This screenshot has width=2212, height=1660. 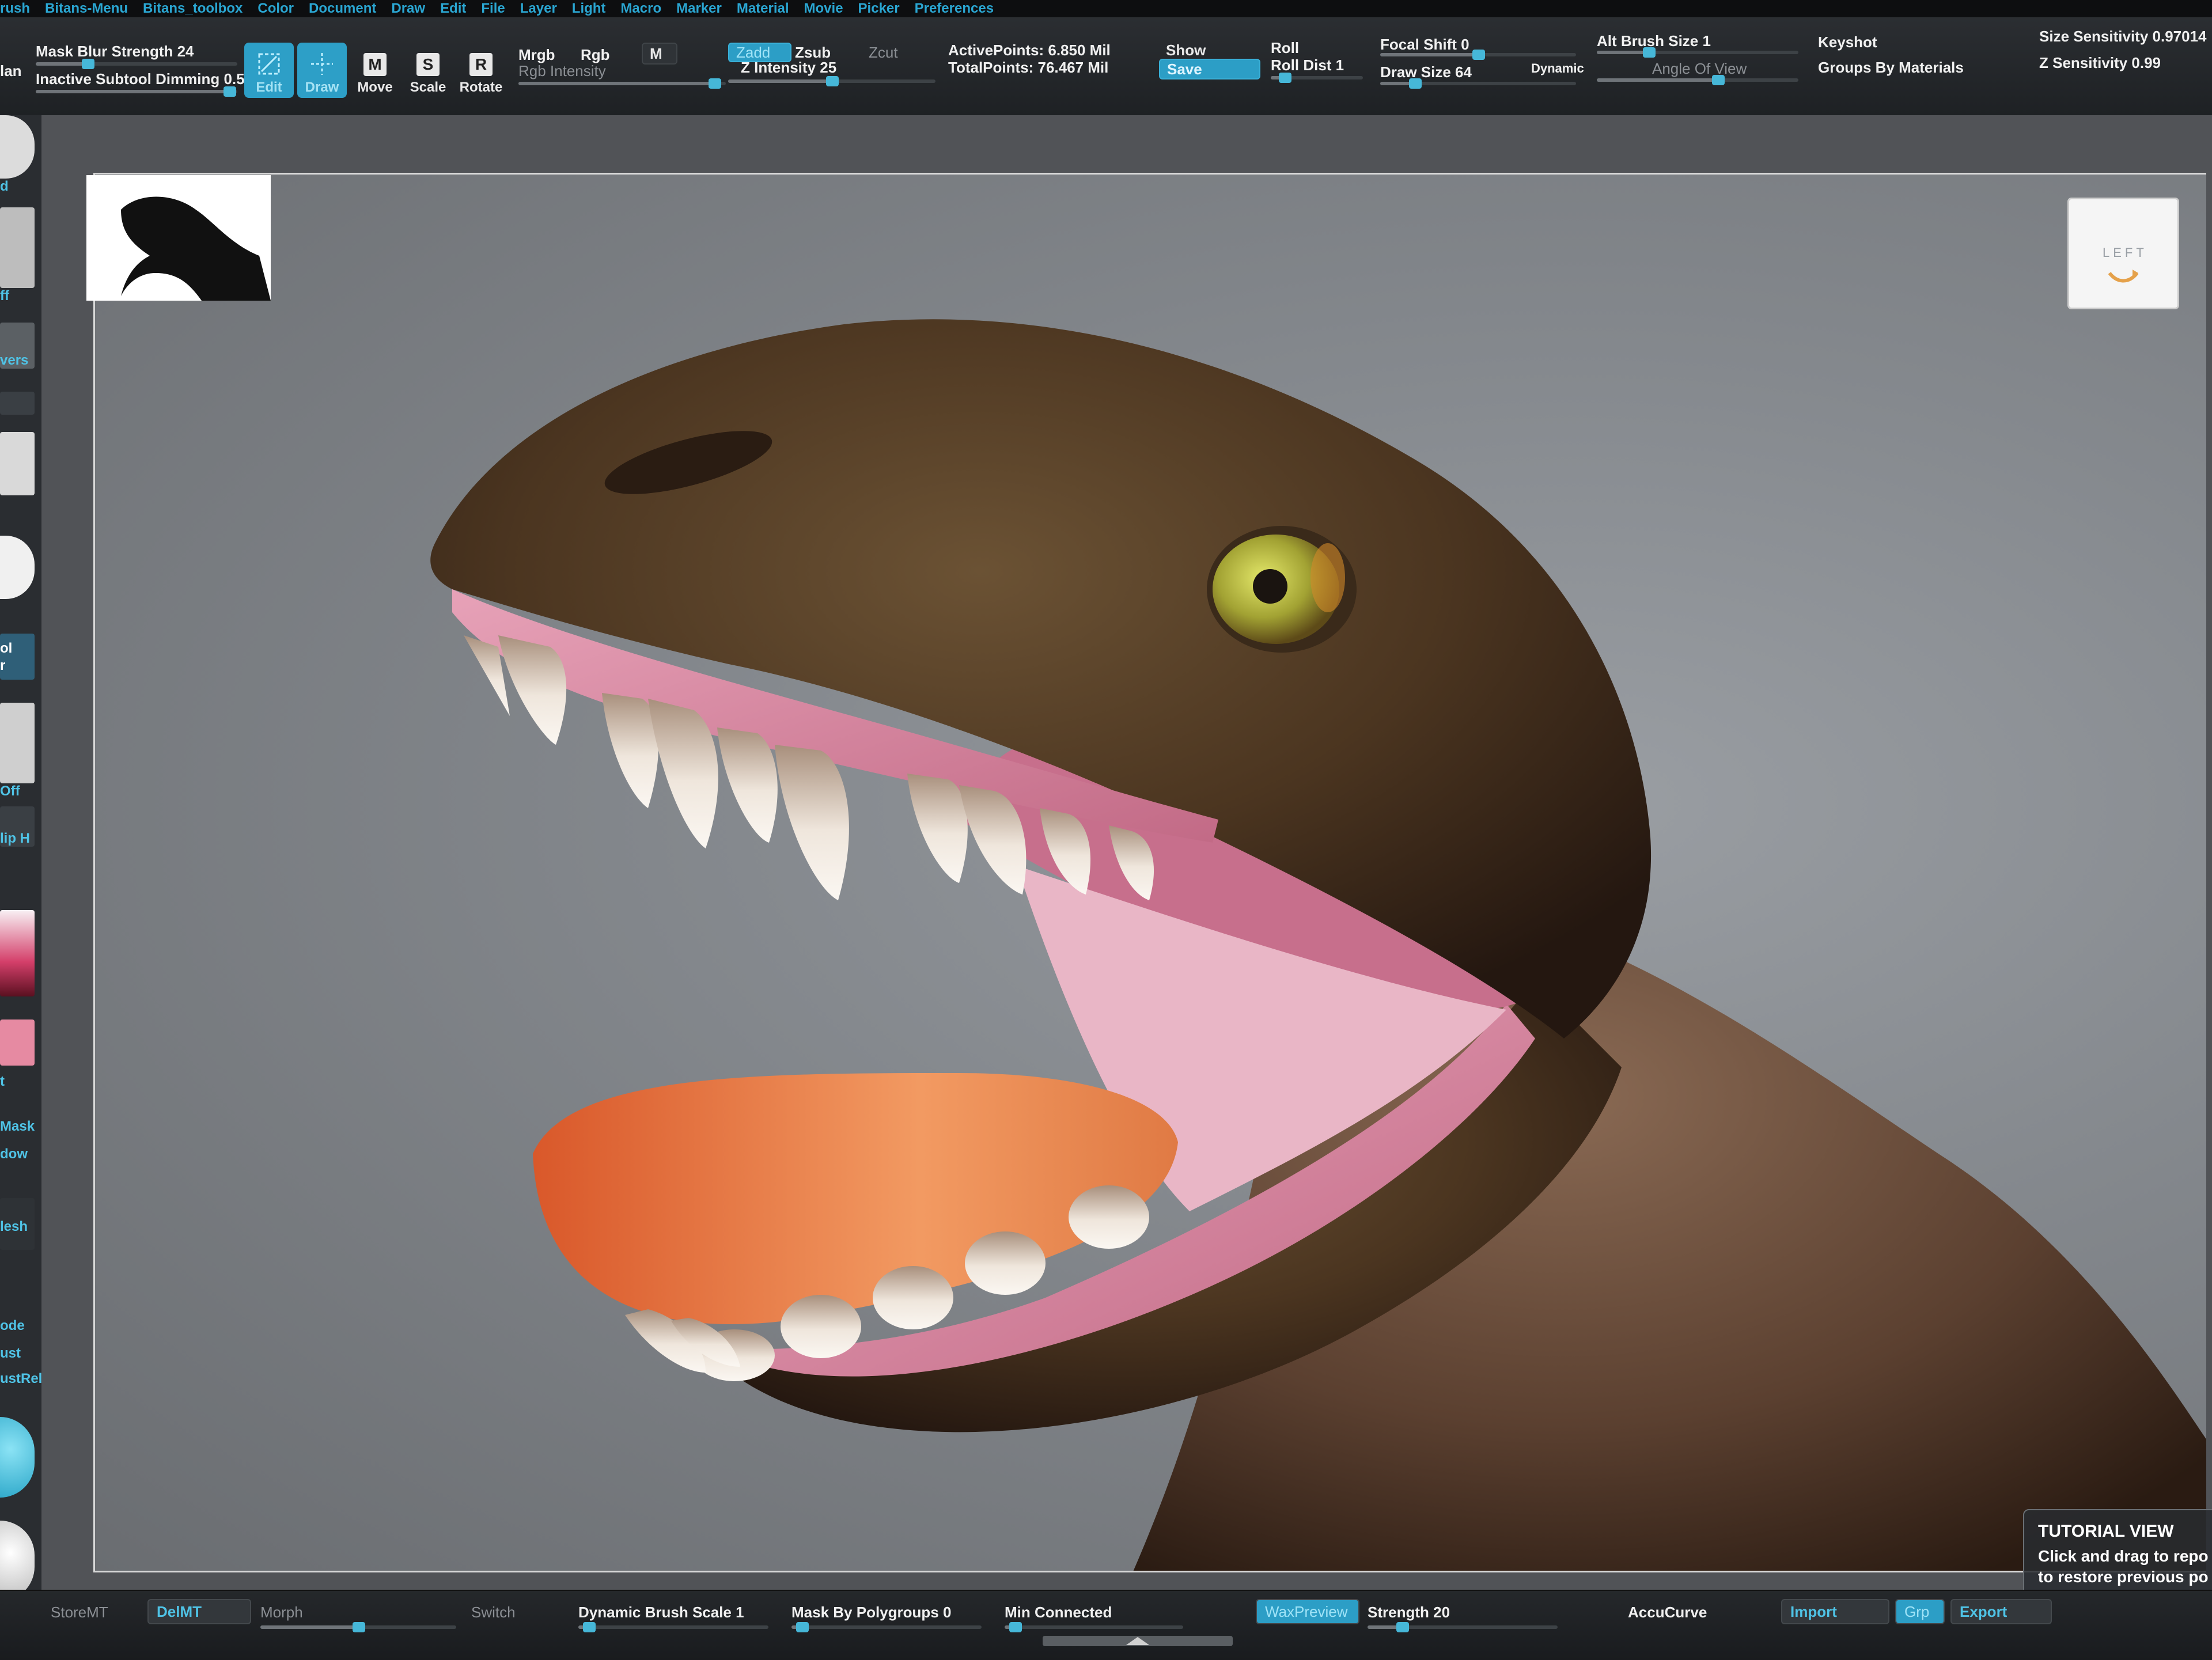 What do you see at coordinates (1463, 1627) in the screenshot?
I see `strength-slider` at bounding box center [1463, 1627].